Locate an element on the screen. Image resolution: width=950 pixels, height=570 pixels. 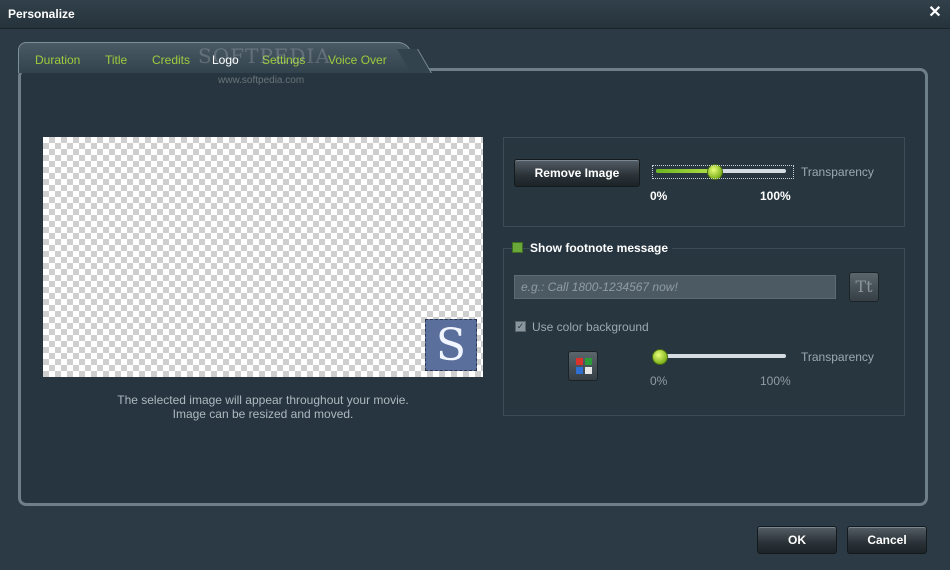
title-bar: Personalize ✕ is located at coordinates (475, 14).